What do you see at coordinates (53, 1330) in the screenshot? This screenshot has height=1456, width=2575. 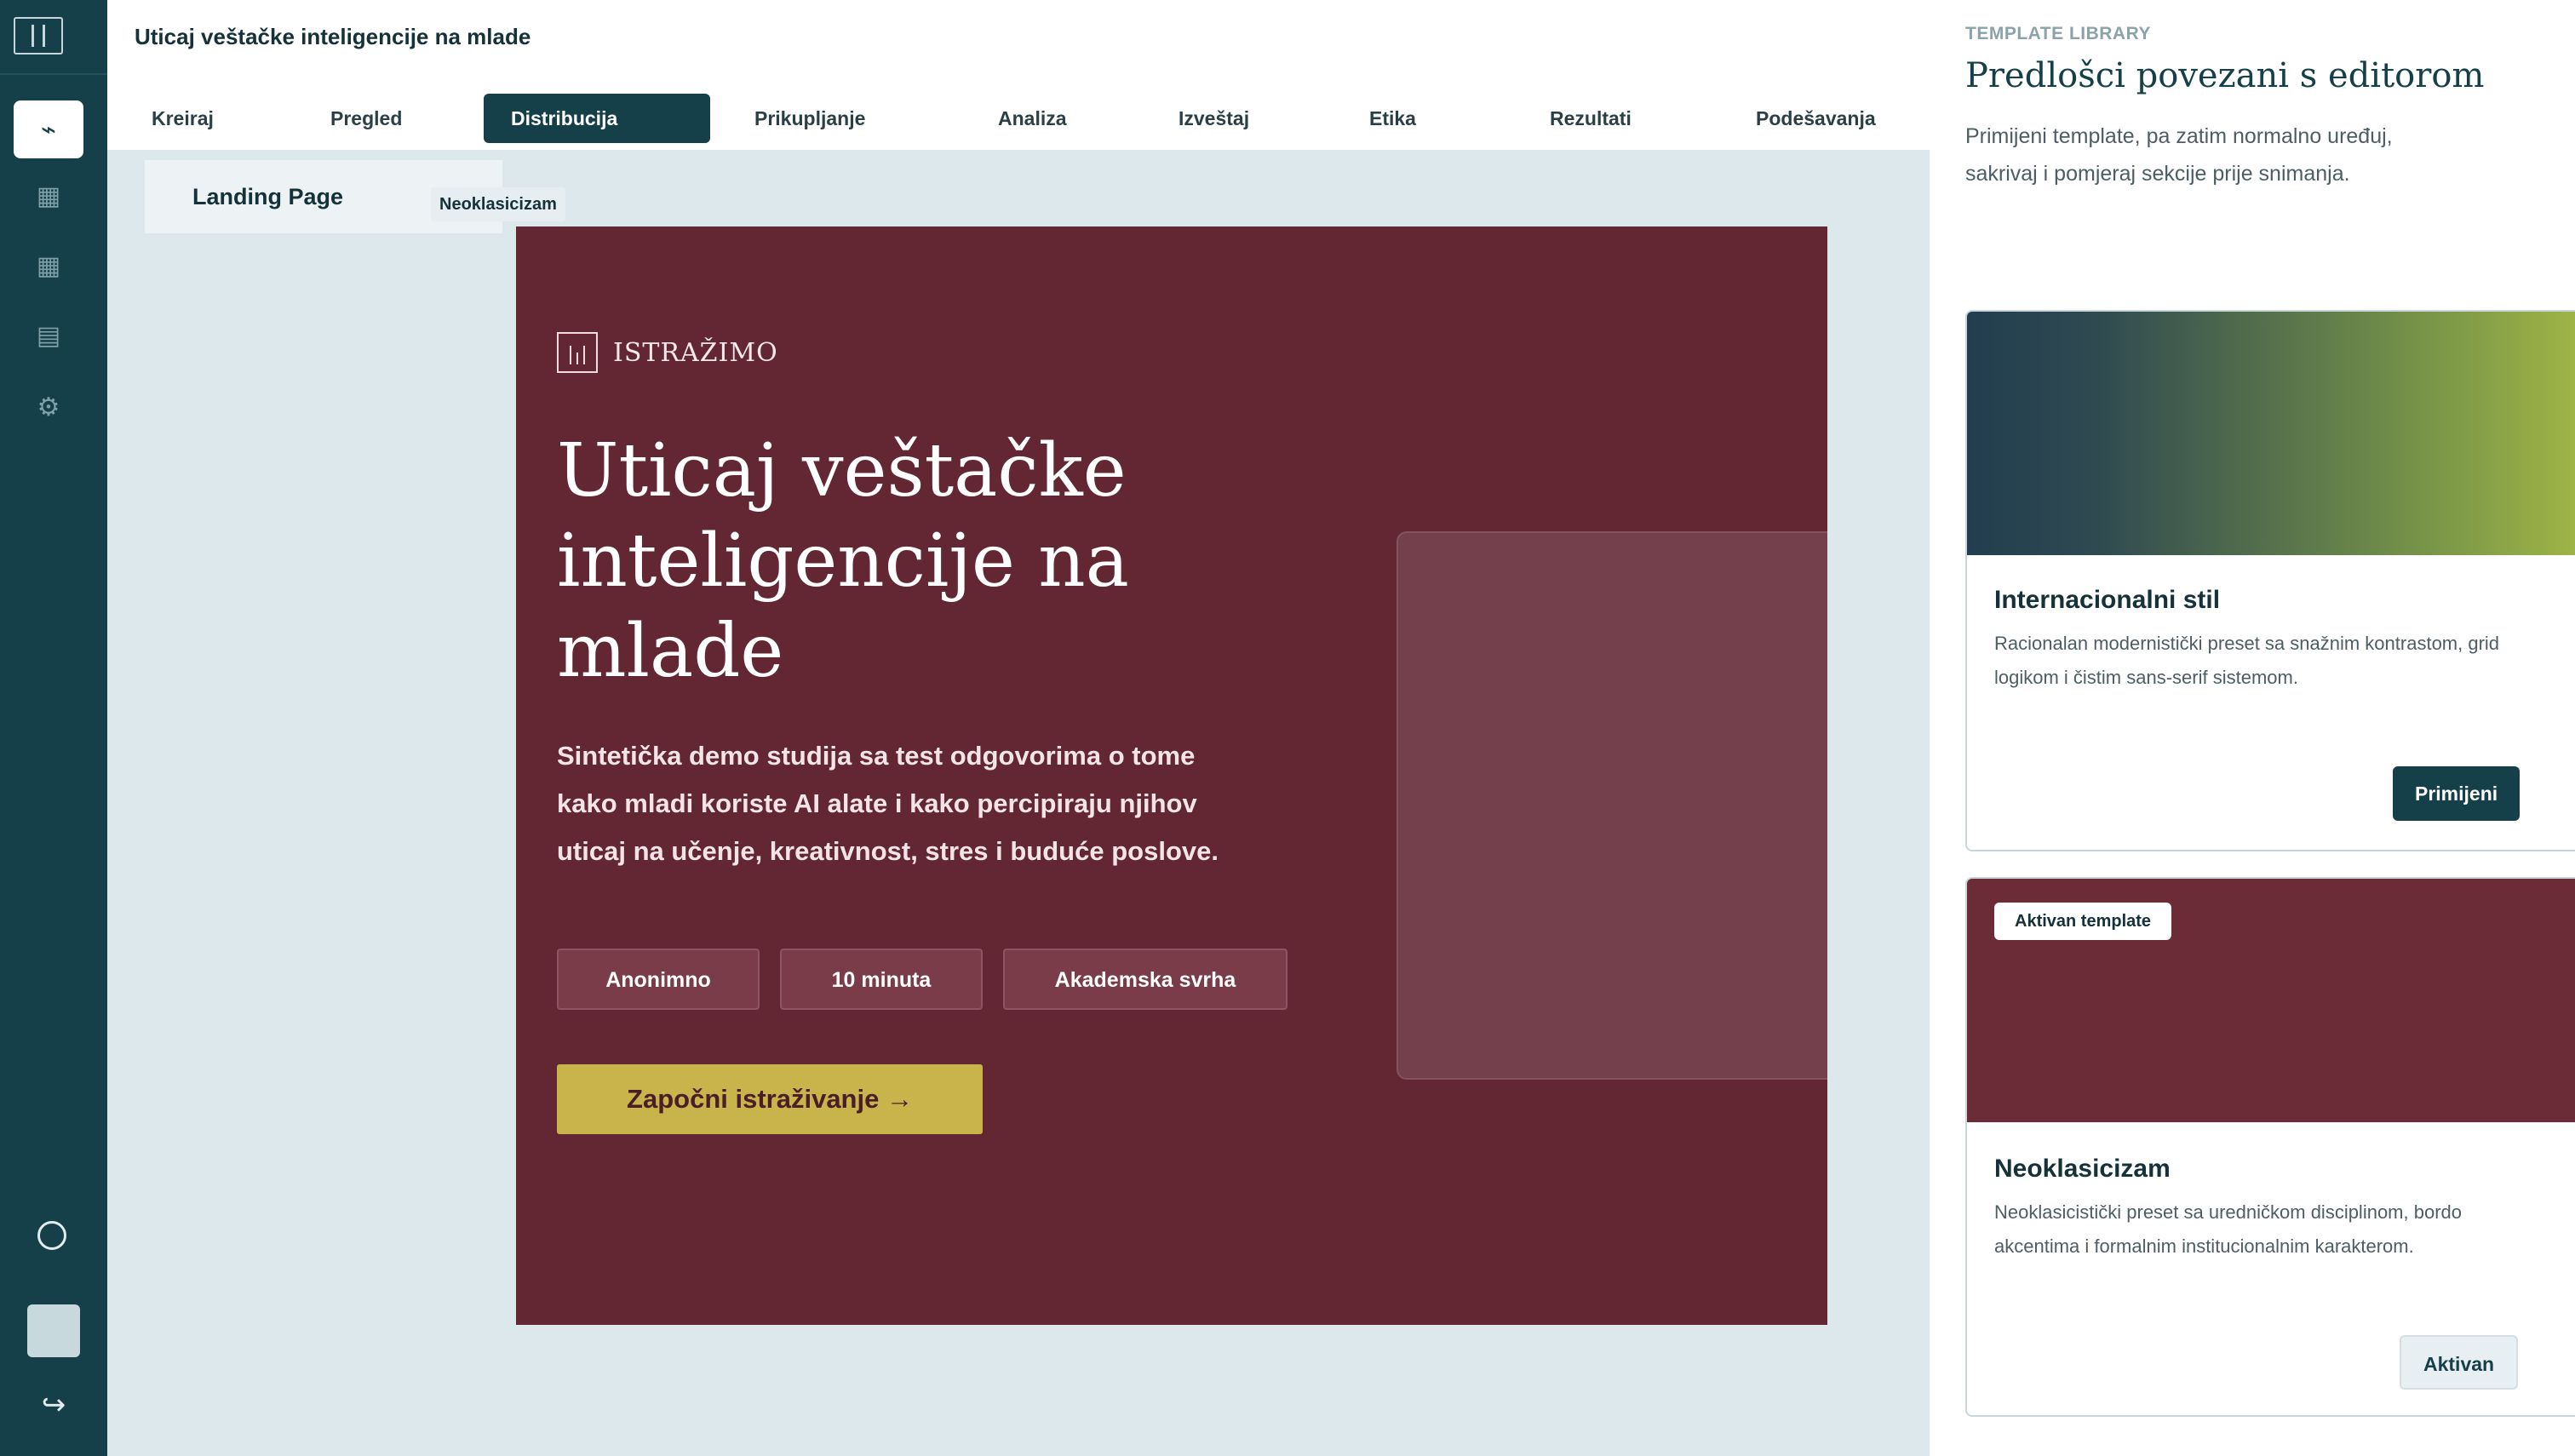 I see `avatar` at bounding box center [53, 1330].